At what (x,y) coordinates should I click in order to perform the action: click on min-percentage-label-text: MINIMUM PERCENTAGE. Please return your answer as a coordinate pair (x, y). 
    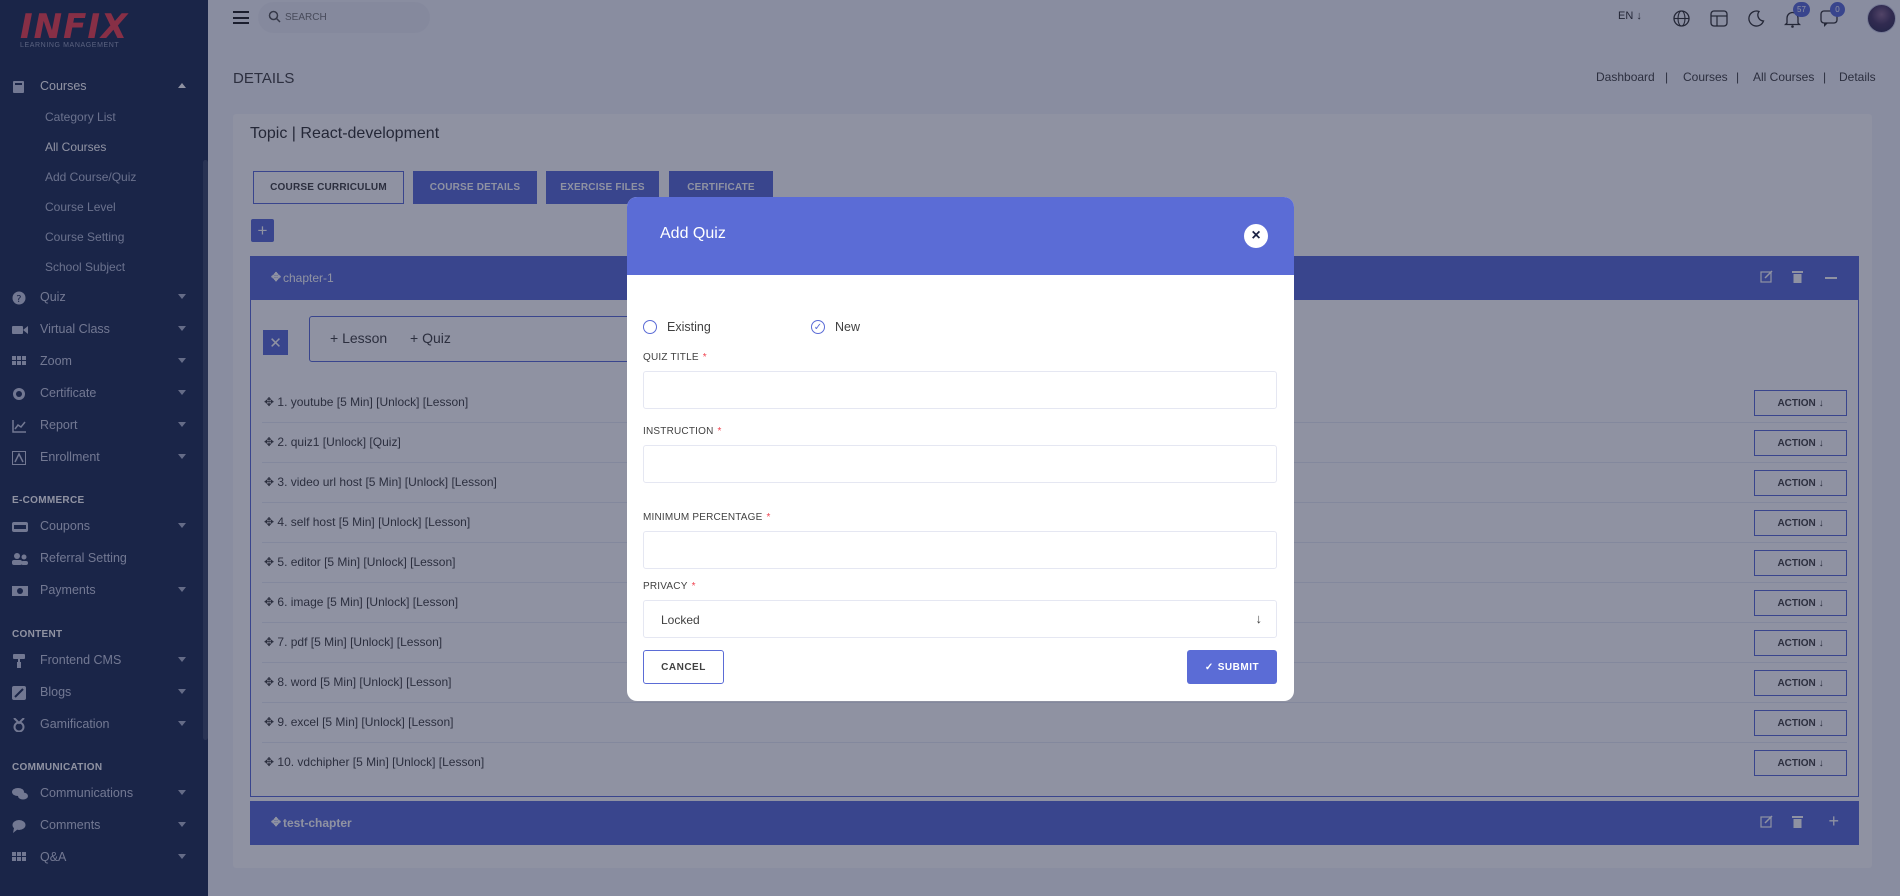
    Looking at the image, I should click on (703, 517).